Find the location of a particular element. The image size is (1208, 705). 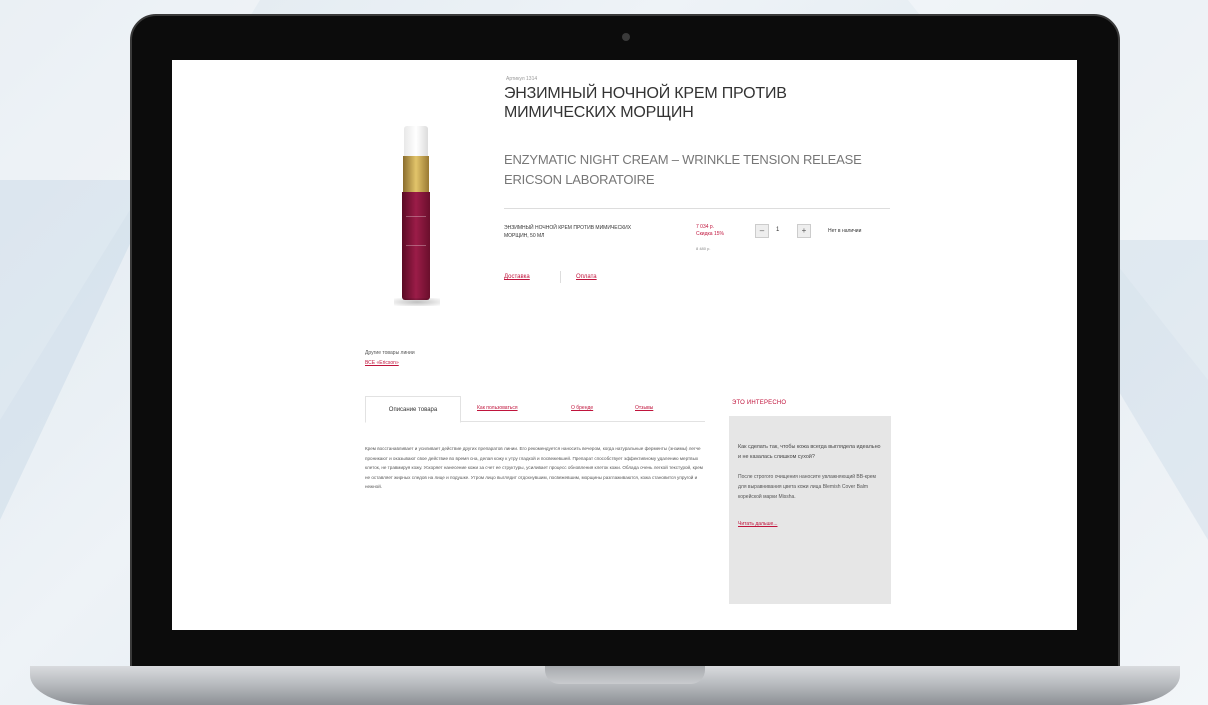

bottle-body is located at coordinates (416, 246).